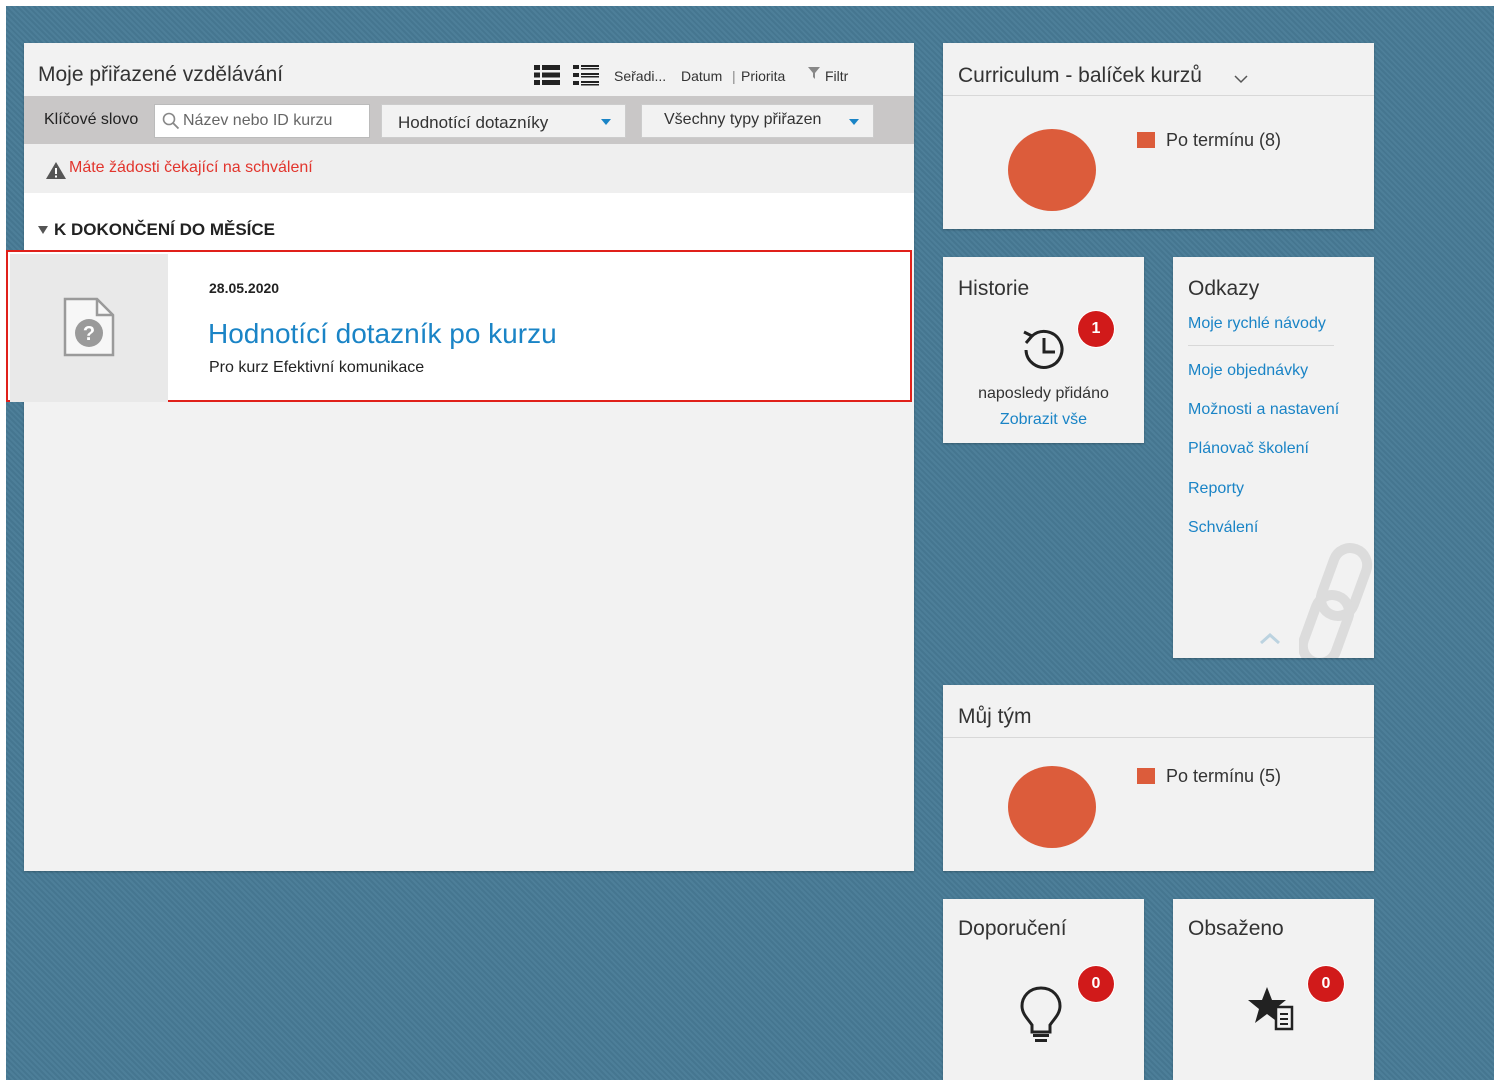  Describe the element at coordinates (701, 76) in the screenshot. I see `sort-date-option: Datum` at that location.